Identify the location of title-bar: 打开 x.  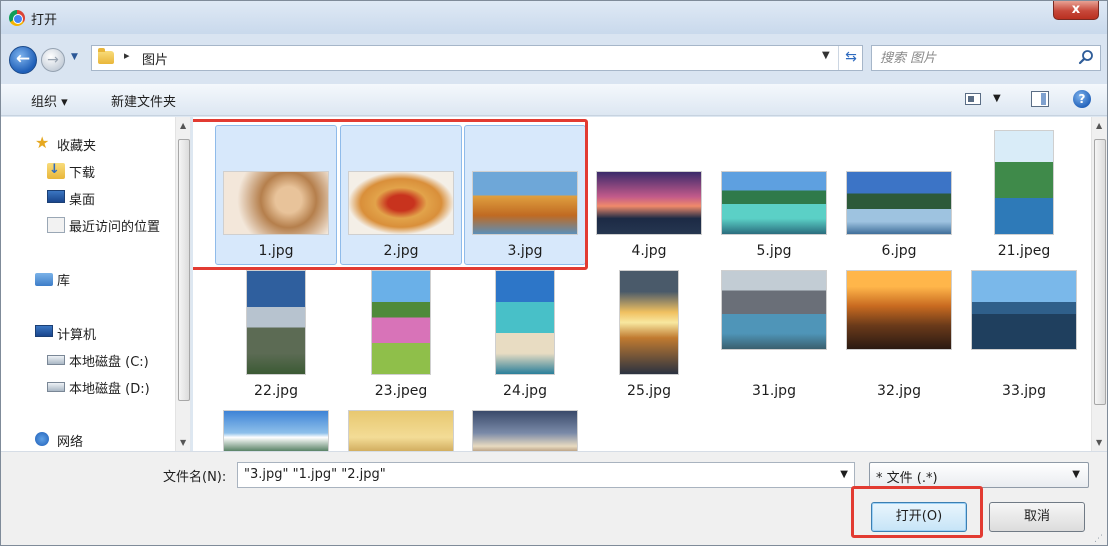
(554, 17).